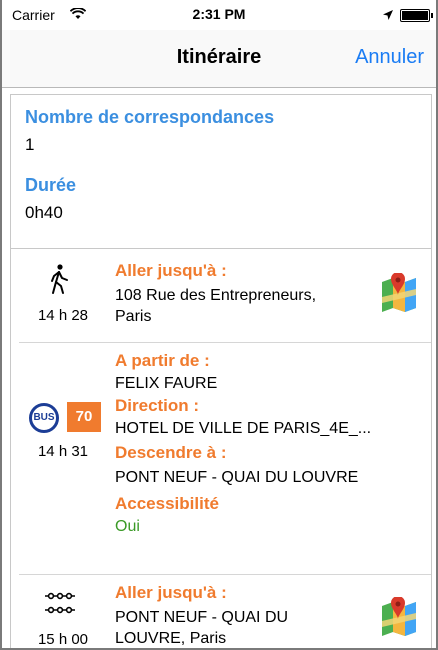 Image resolution: width=438 pixels, height=650 pixels. I want to click on alight-value: PONT NEUF - QUAI DU LOUVRE, so click(237, 477).